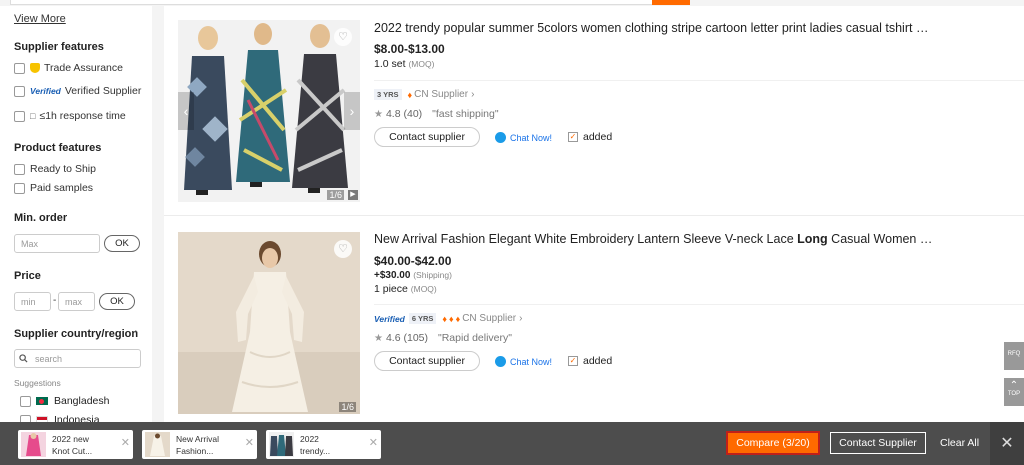 Image resolution: width=1024 pixels, height=465 pixels. What do you see at coordinates (59, 47) in the screenshot?
I see `supplier-features-title: Supplier features` at bounding box center [59, 47].